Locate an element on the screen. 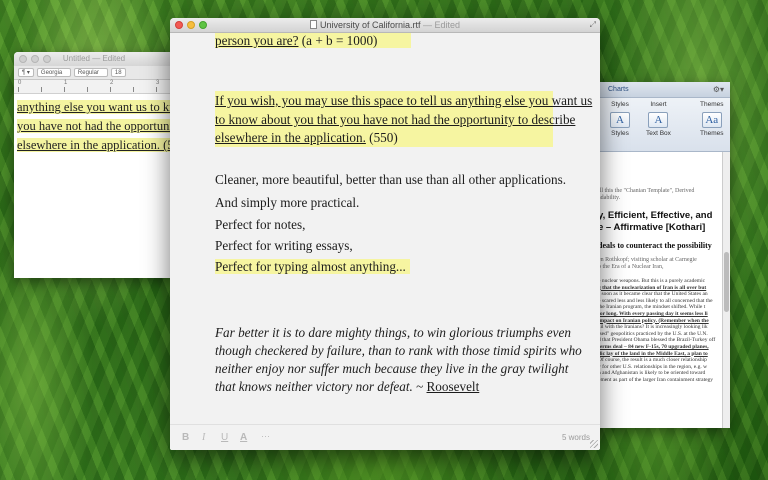  bottom-toolbar: B I U A ··· 5 words is located at coordinates (385, 437).